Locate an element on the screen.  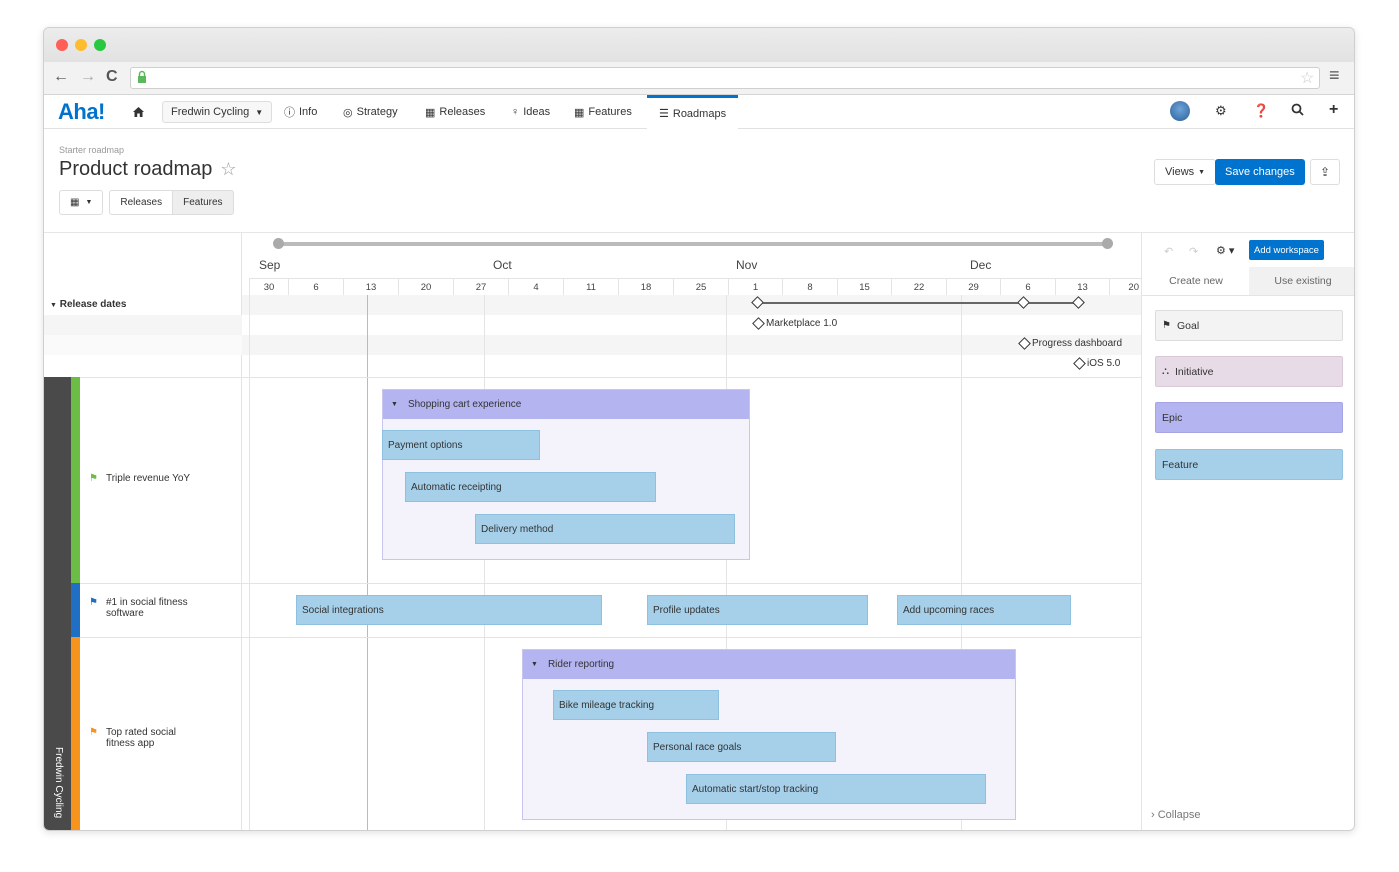
collapse-panel-link: › Collapse is located at coordinates (1176, 815).